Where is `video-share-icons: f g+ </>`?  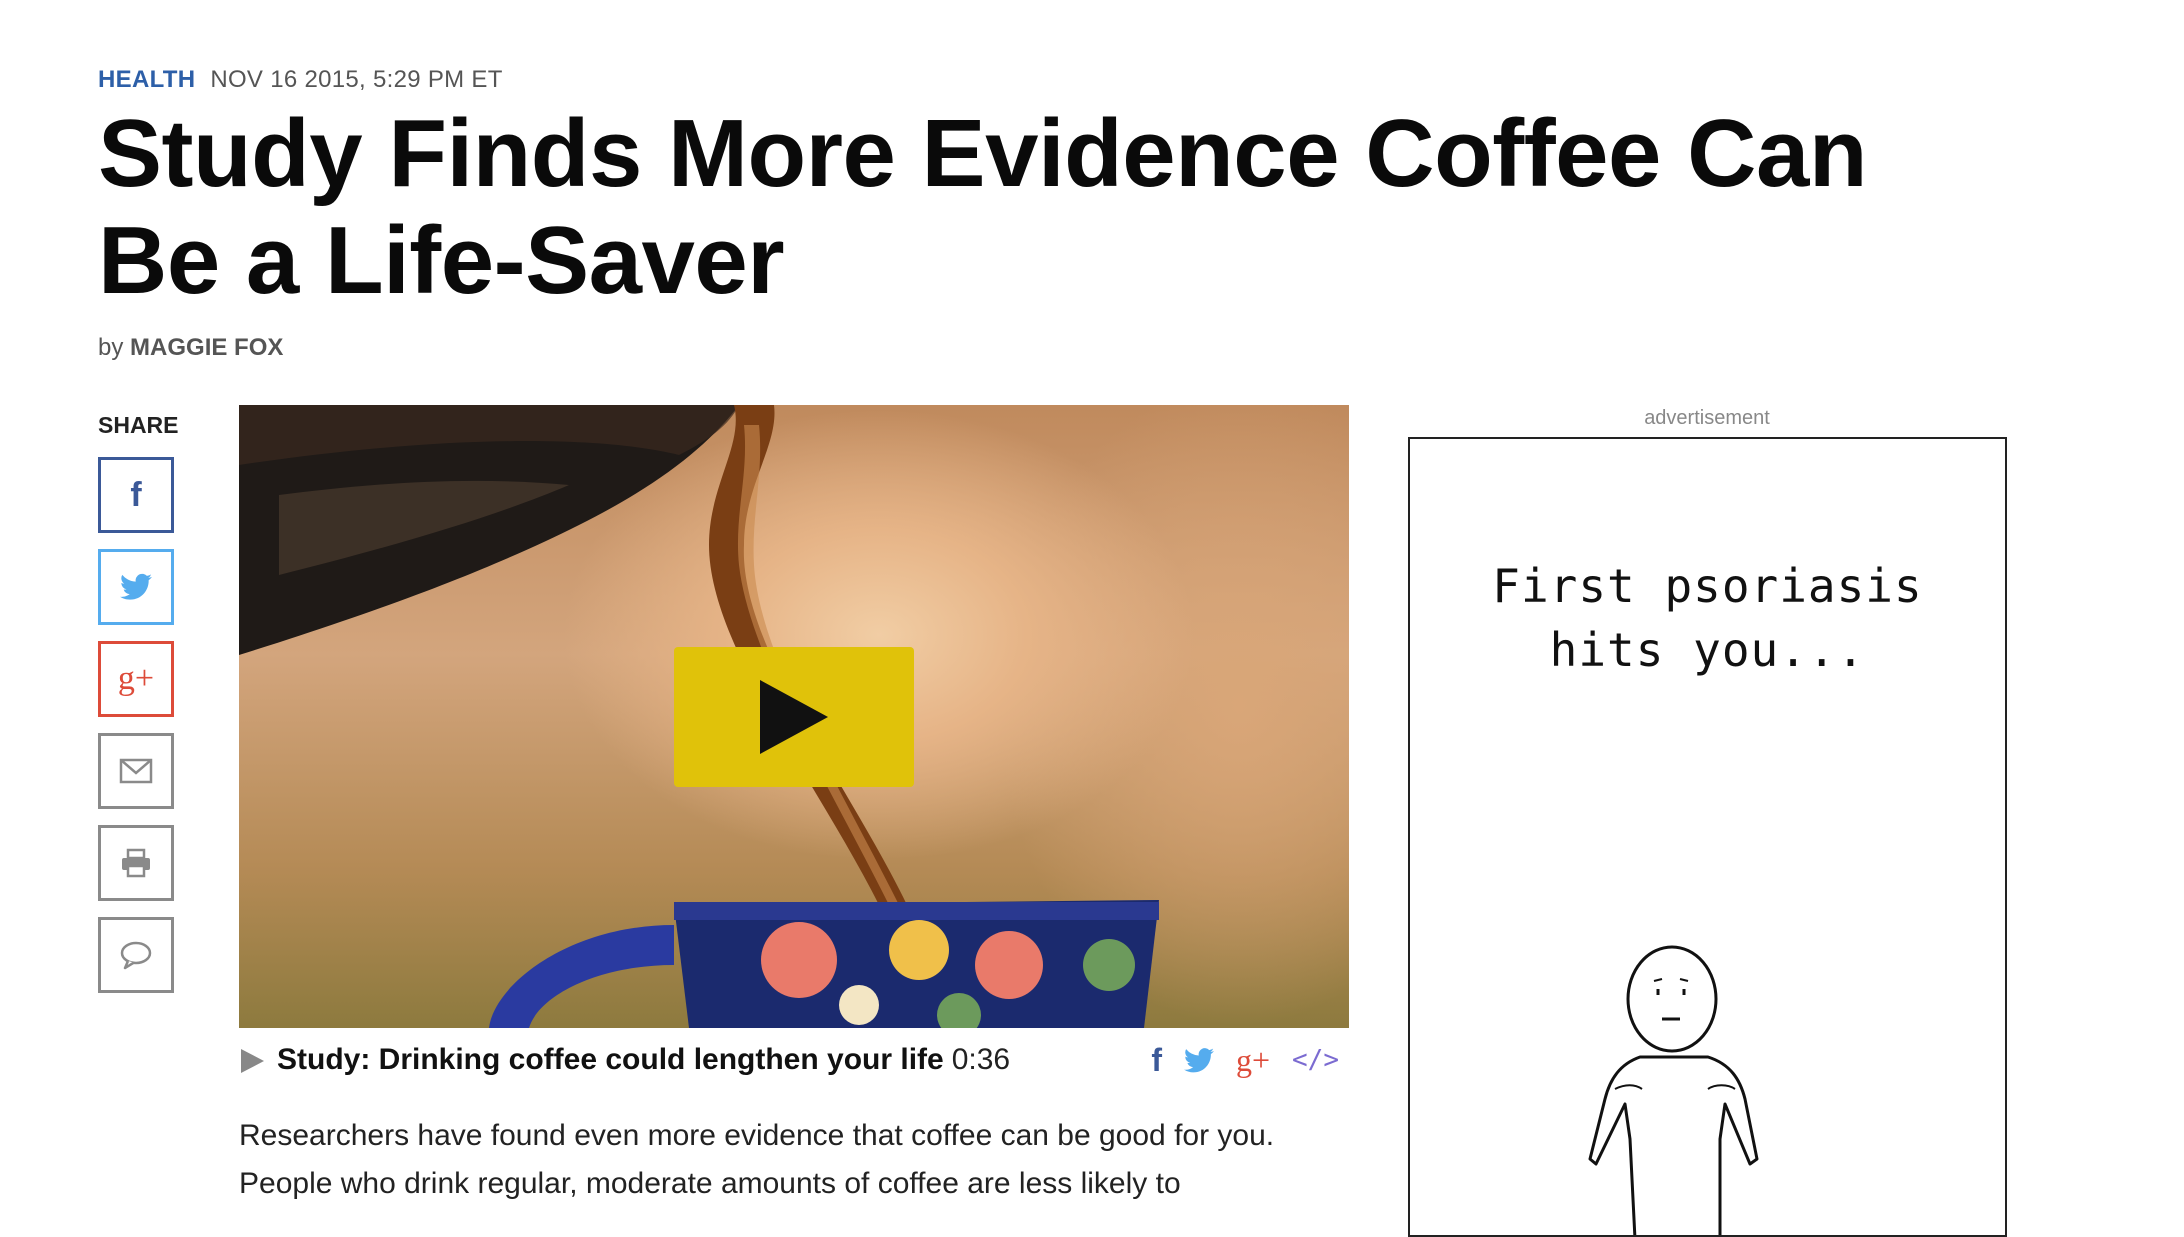
video-share-icons: f g+ </> is located at coordinates (1245, 1060).